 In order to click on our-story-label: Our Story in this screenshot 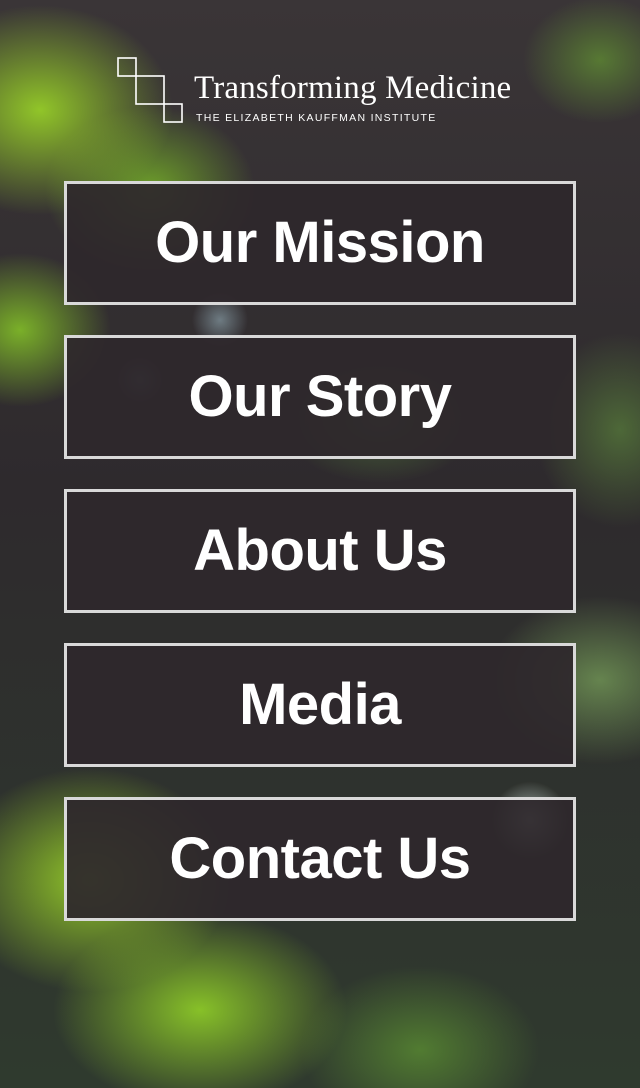, I will do `click(320, 396)`.